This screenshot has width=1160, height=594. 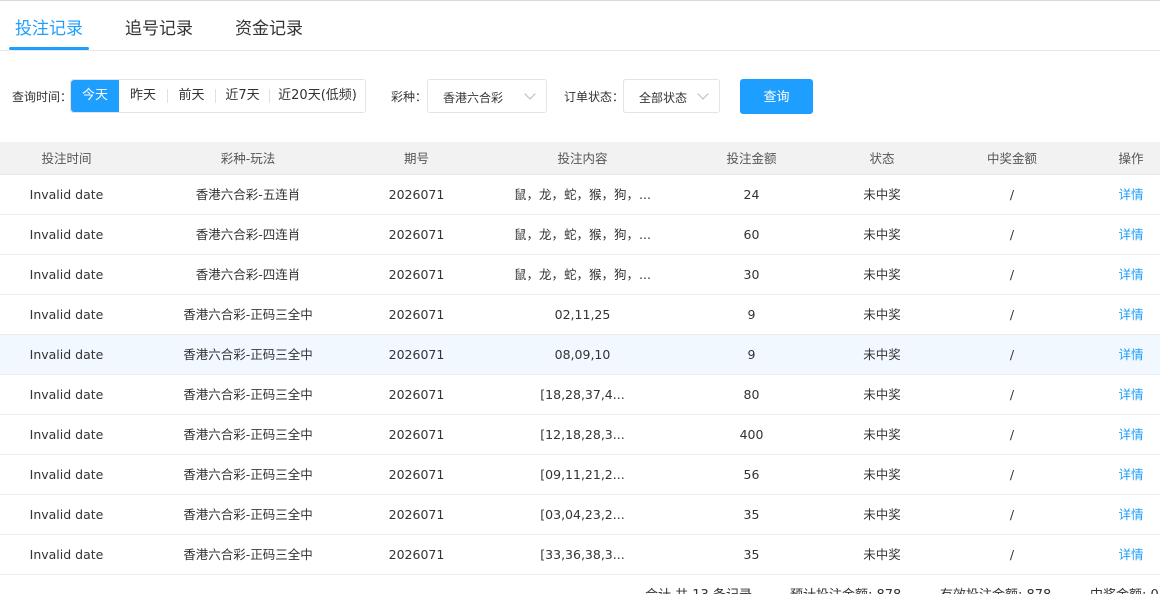 I want to click on cell-bet-content: 08,09,10, so click(x=582, y=354).